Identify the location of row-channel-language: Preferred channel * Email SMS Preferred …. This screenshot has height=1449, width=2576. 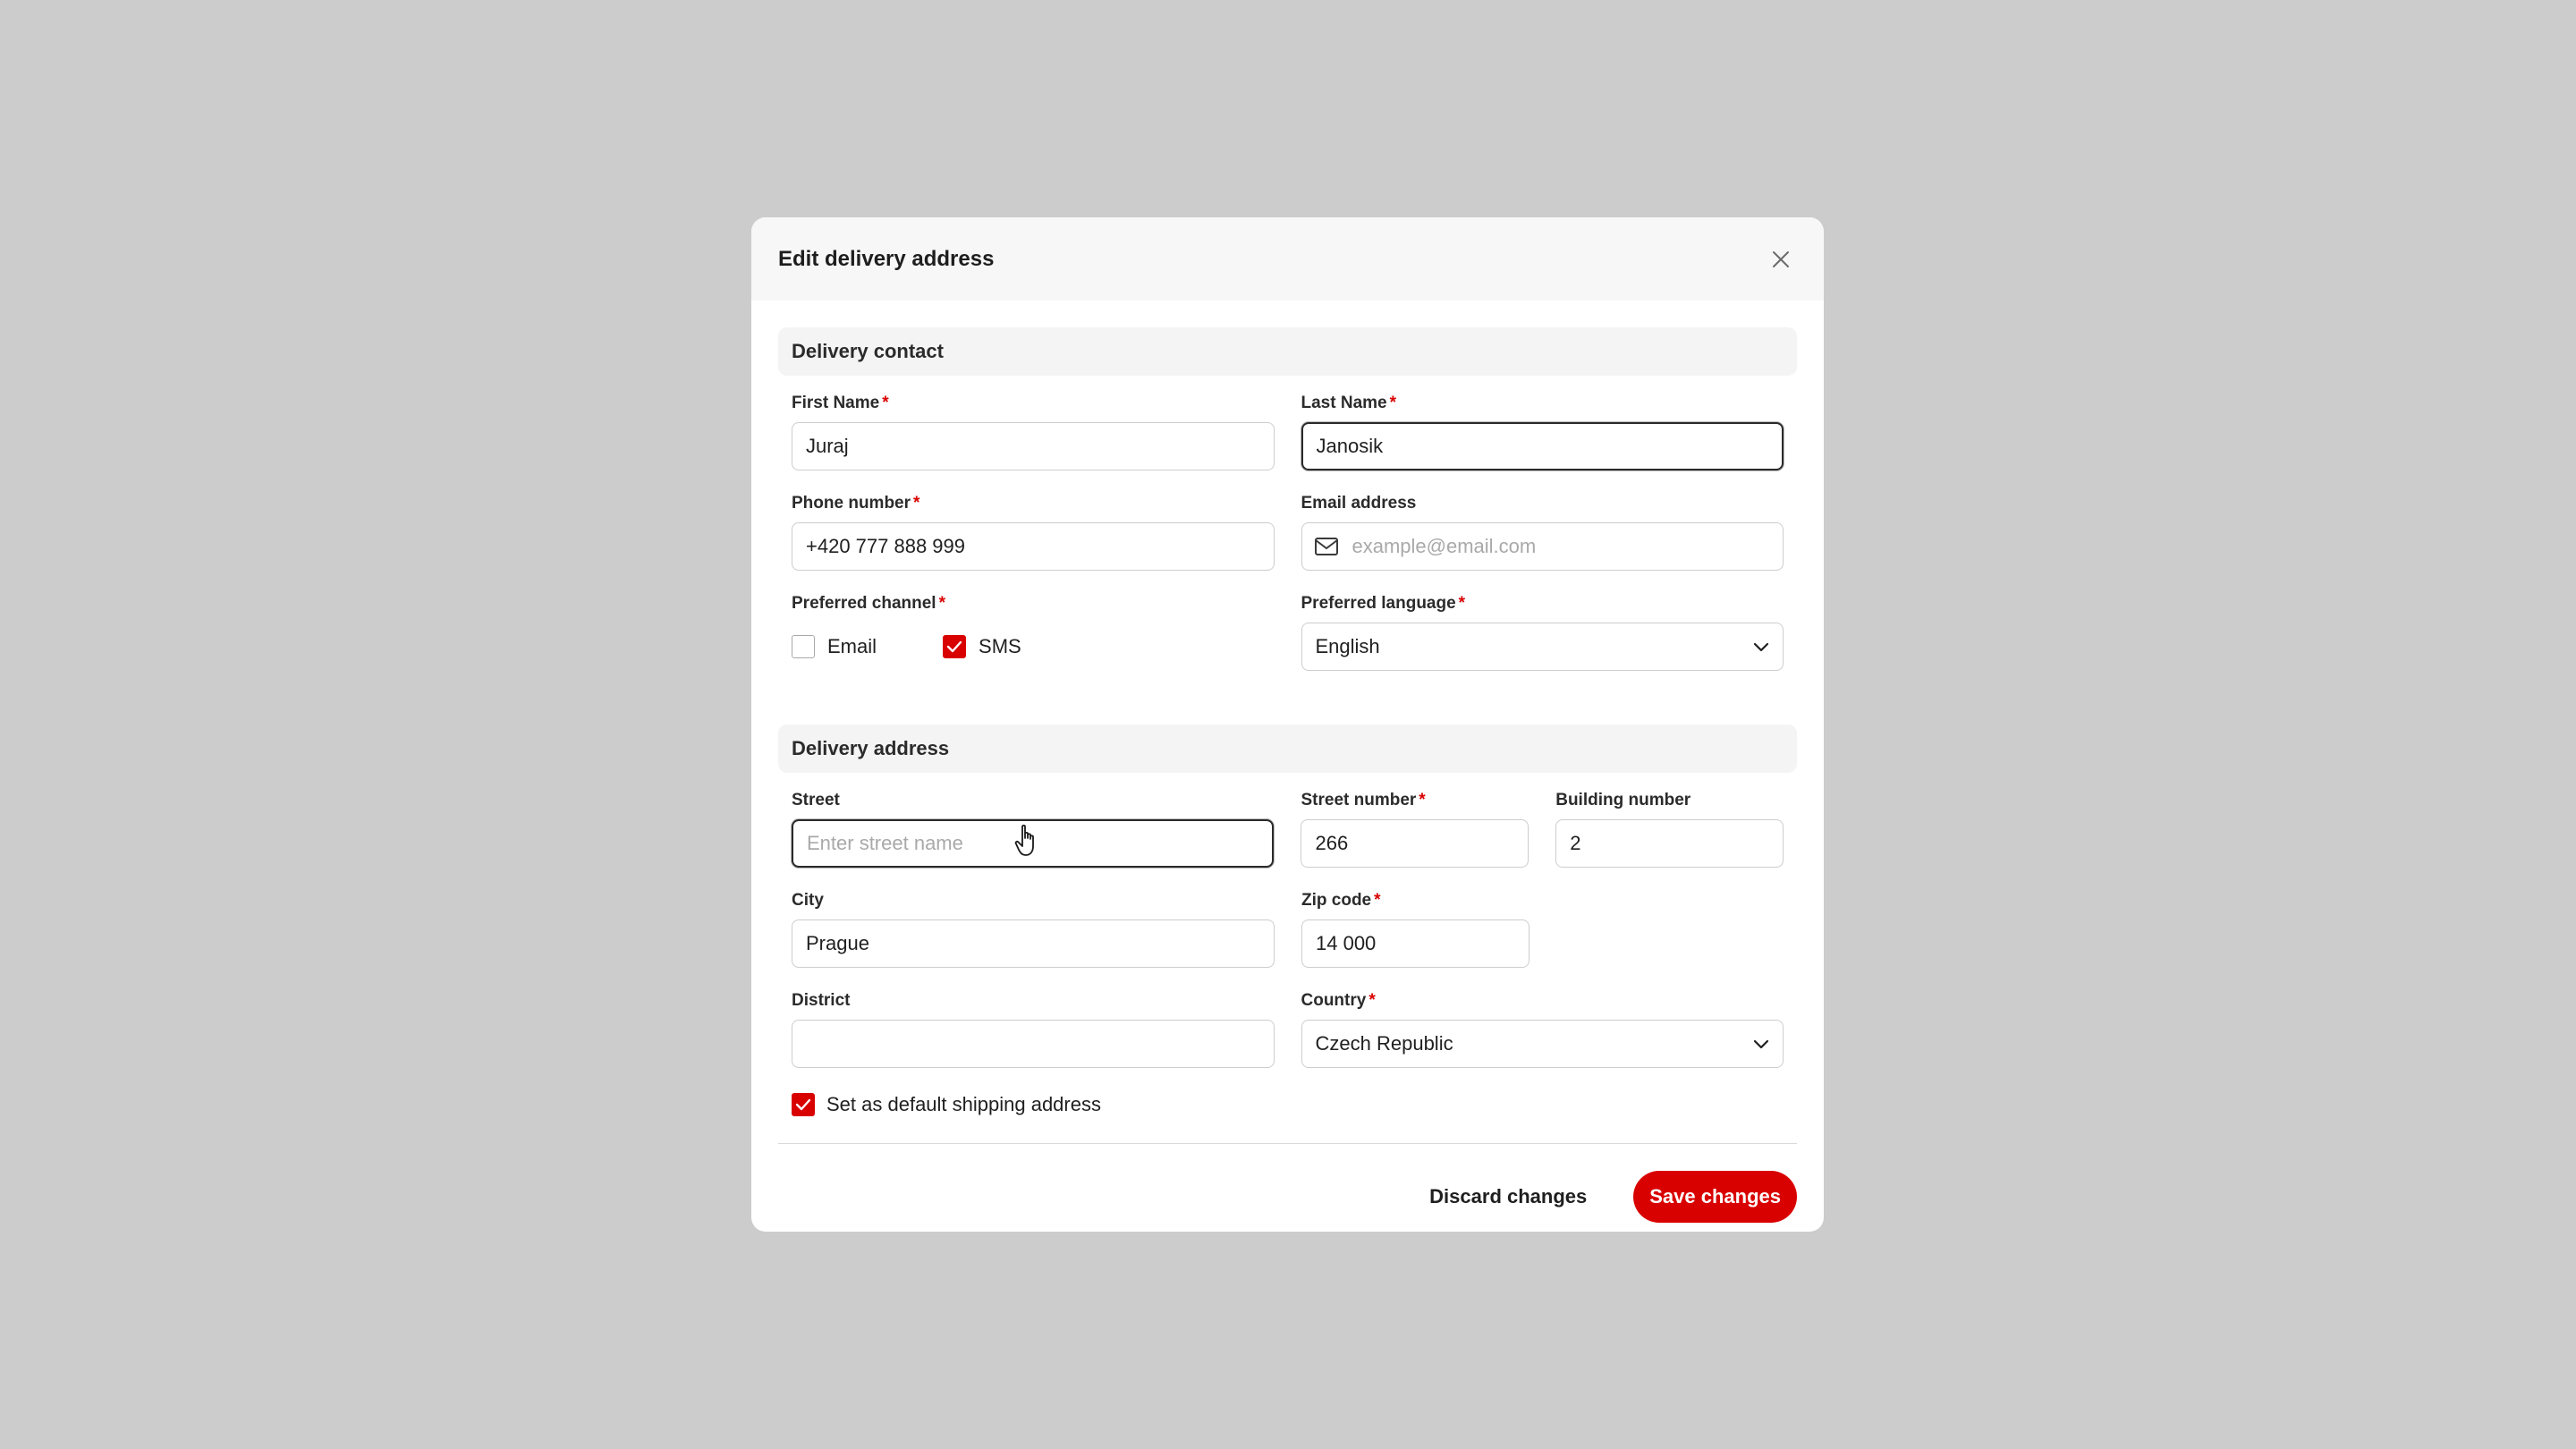
(1287, 631).